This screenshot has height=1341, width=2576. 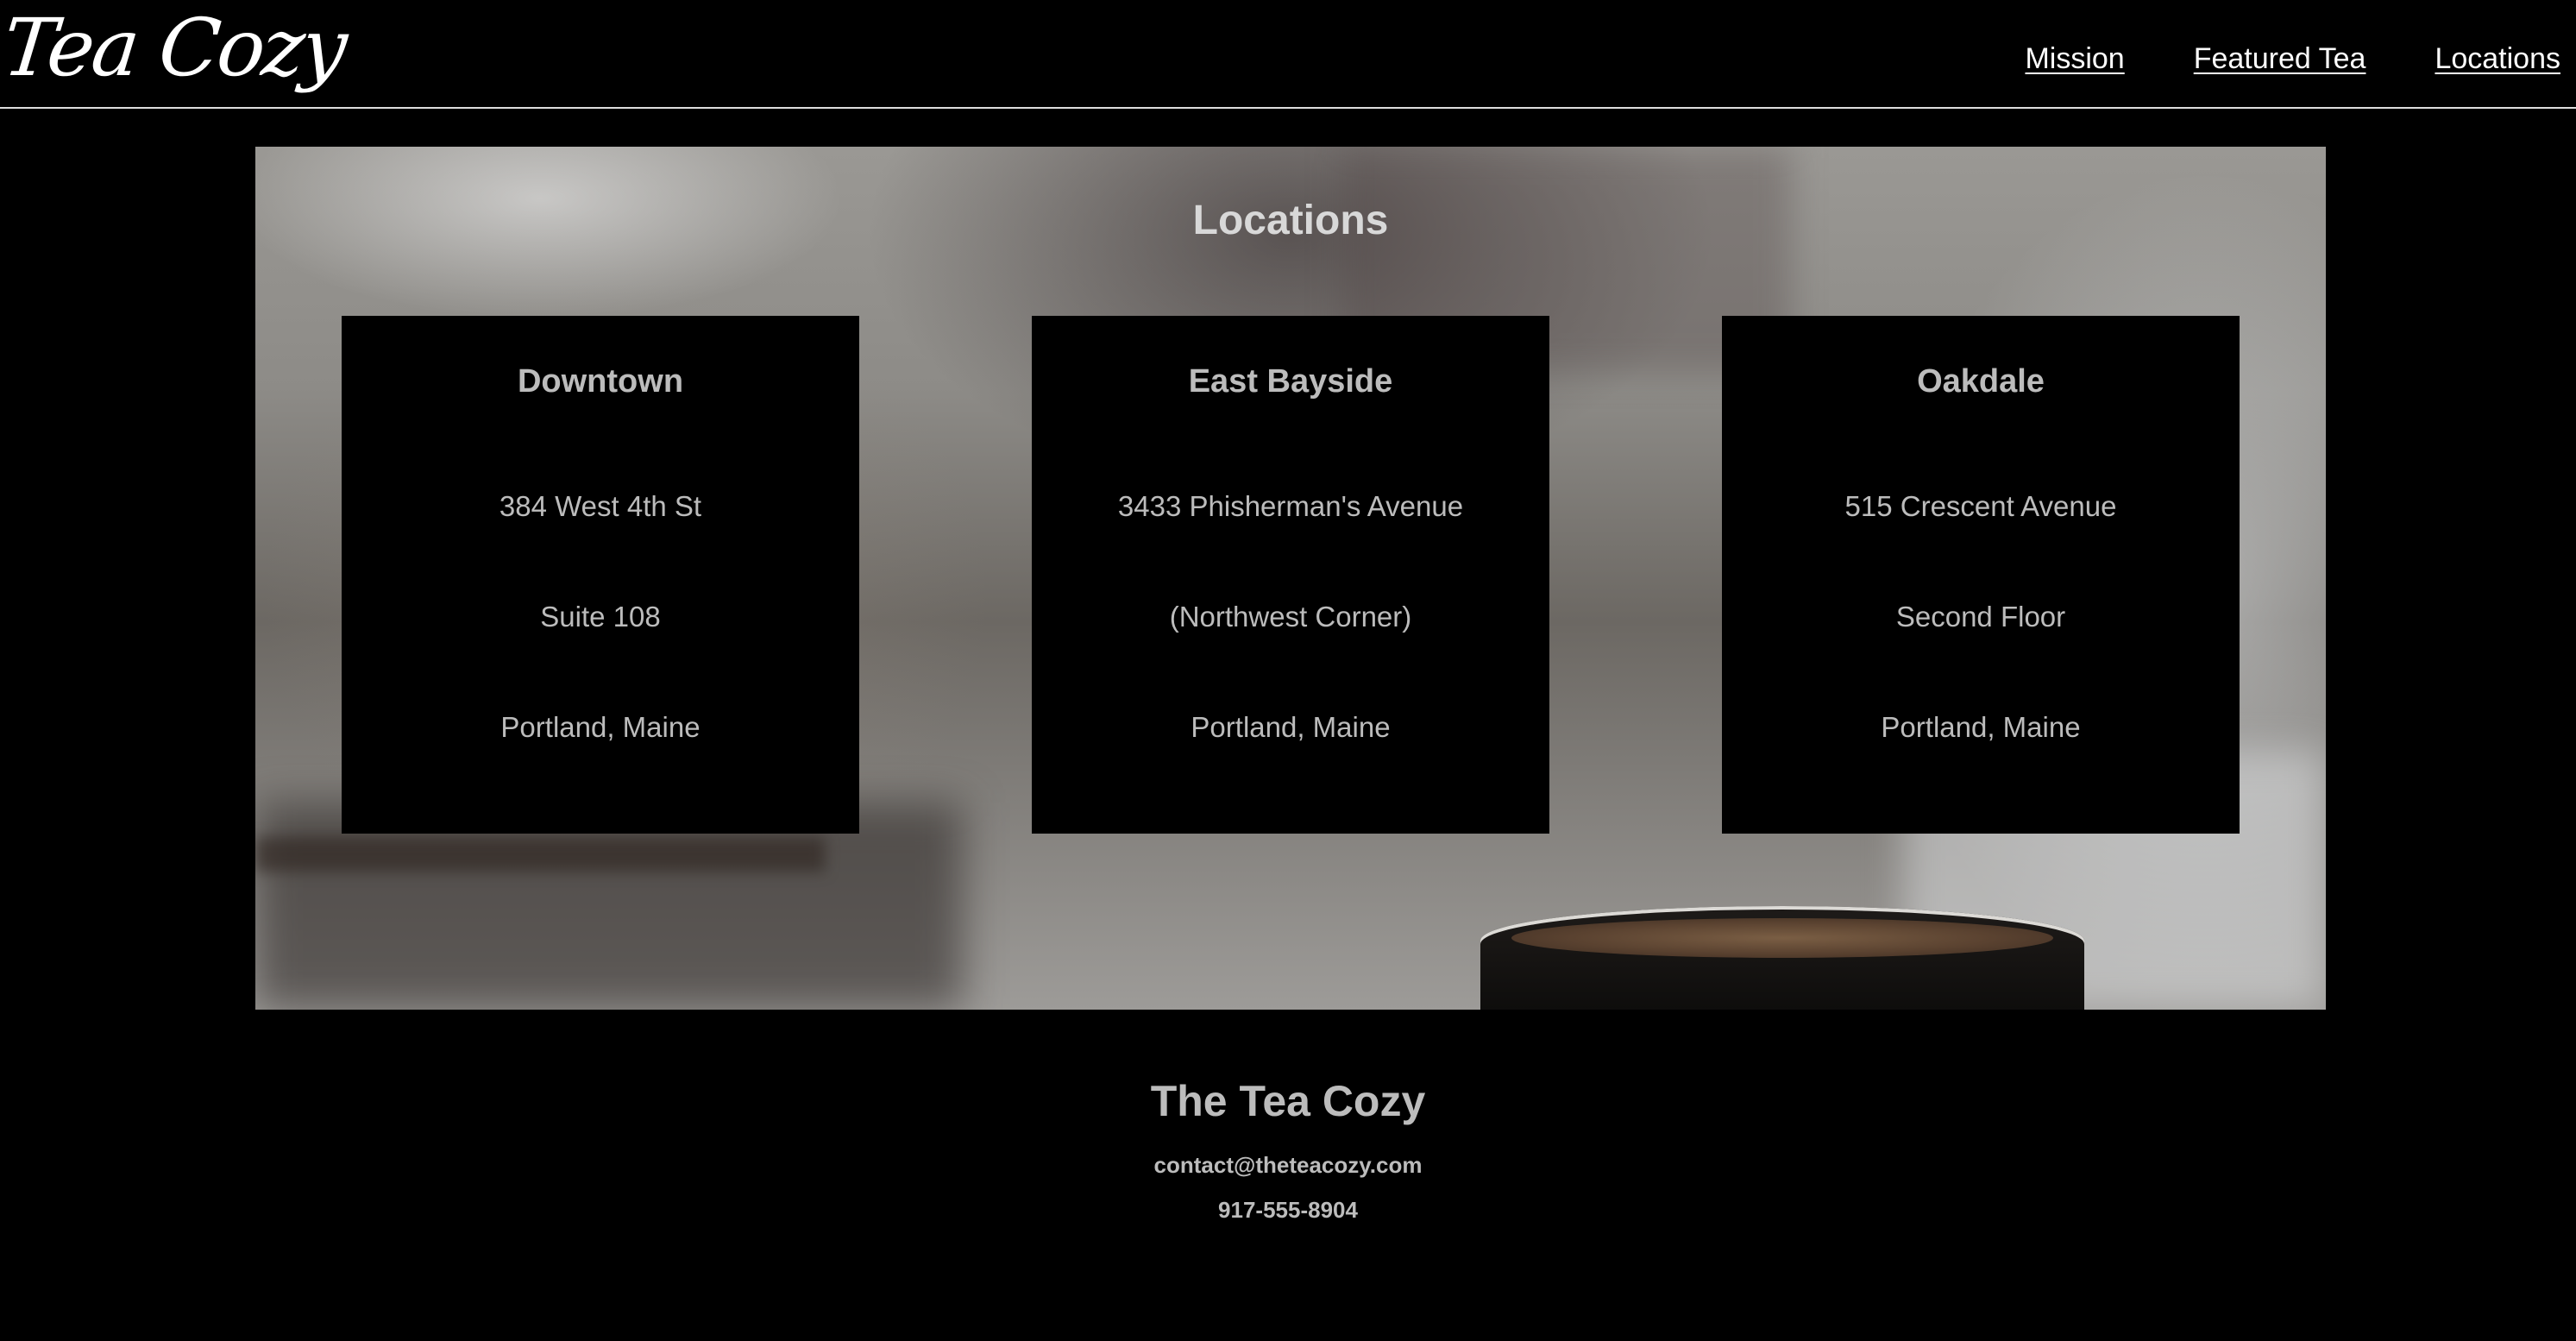 What do you see at coordinates (2497, 58) in the screenshot?
I see `nav-link-locations: Locations` at bounding box center [2497, 58].